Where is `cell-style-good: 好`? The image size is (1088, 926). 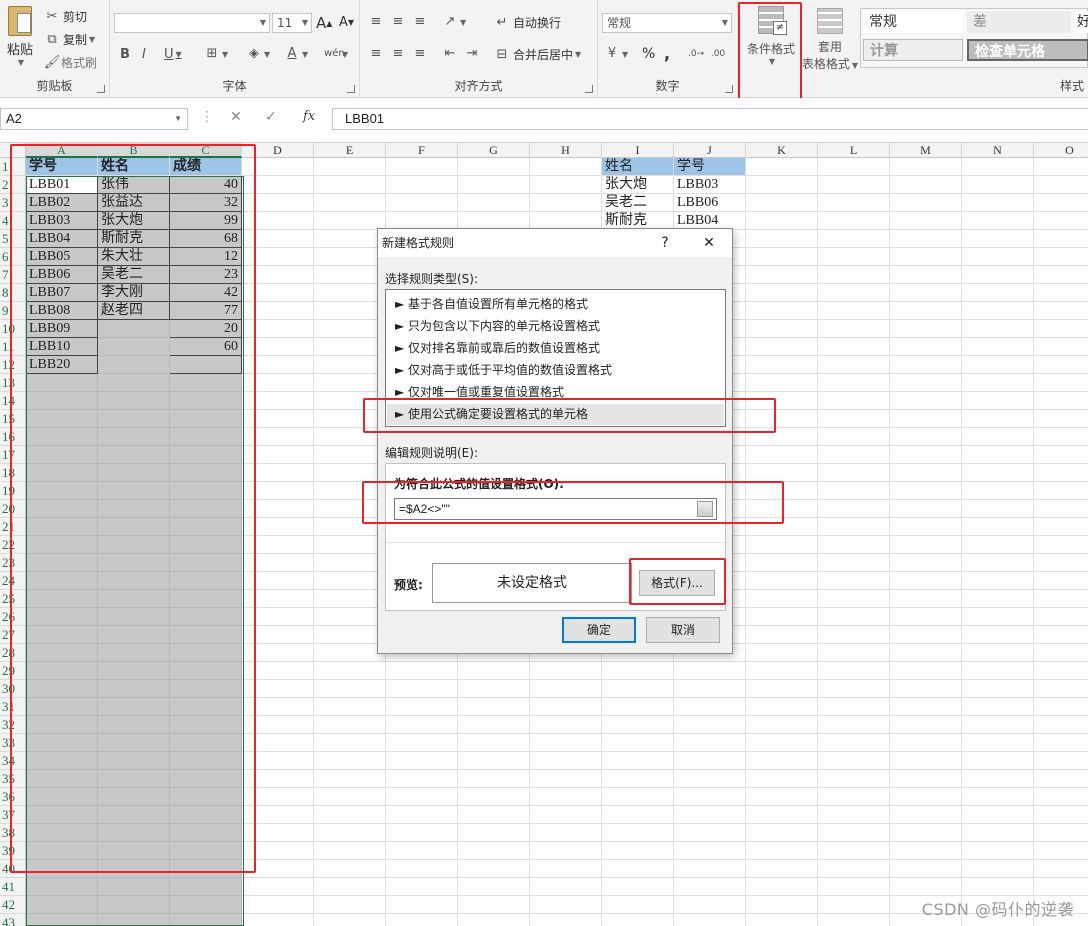
cell-style-good: 好 is located at coordinates (1081, 22).